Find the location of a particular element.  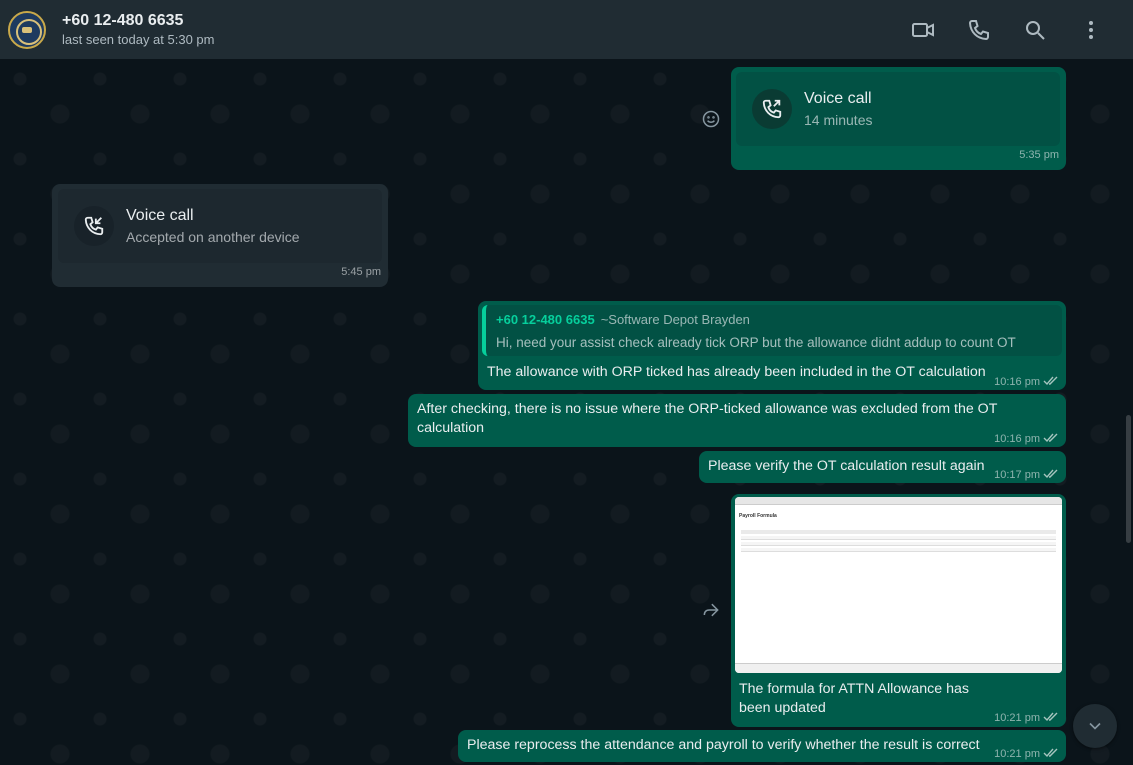

chevron-down-icon is located at coordinates (1095, 726).